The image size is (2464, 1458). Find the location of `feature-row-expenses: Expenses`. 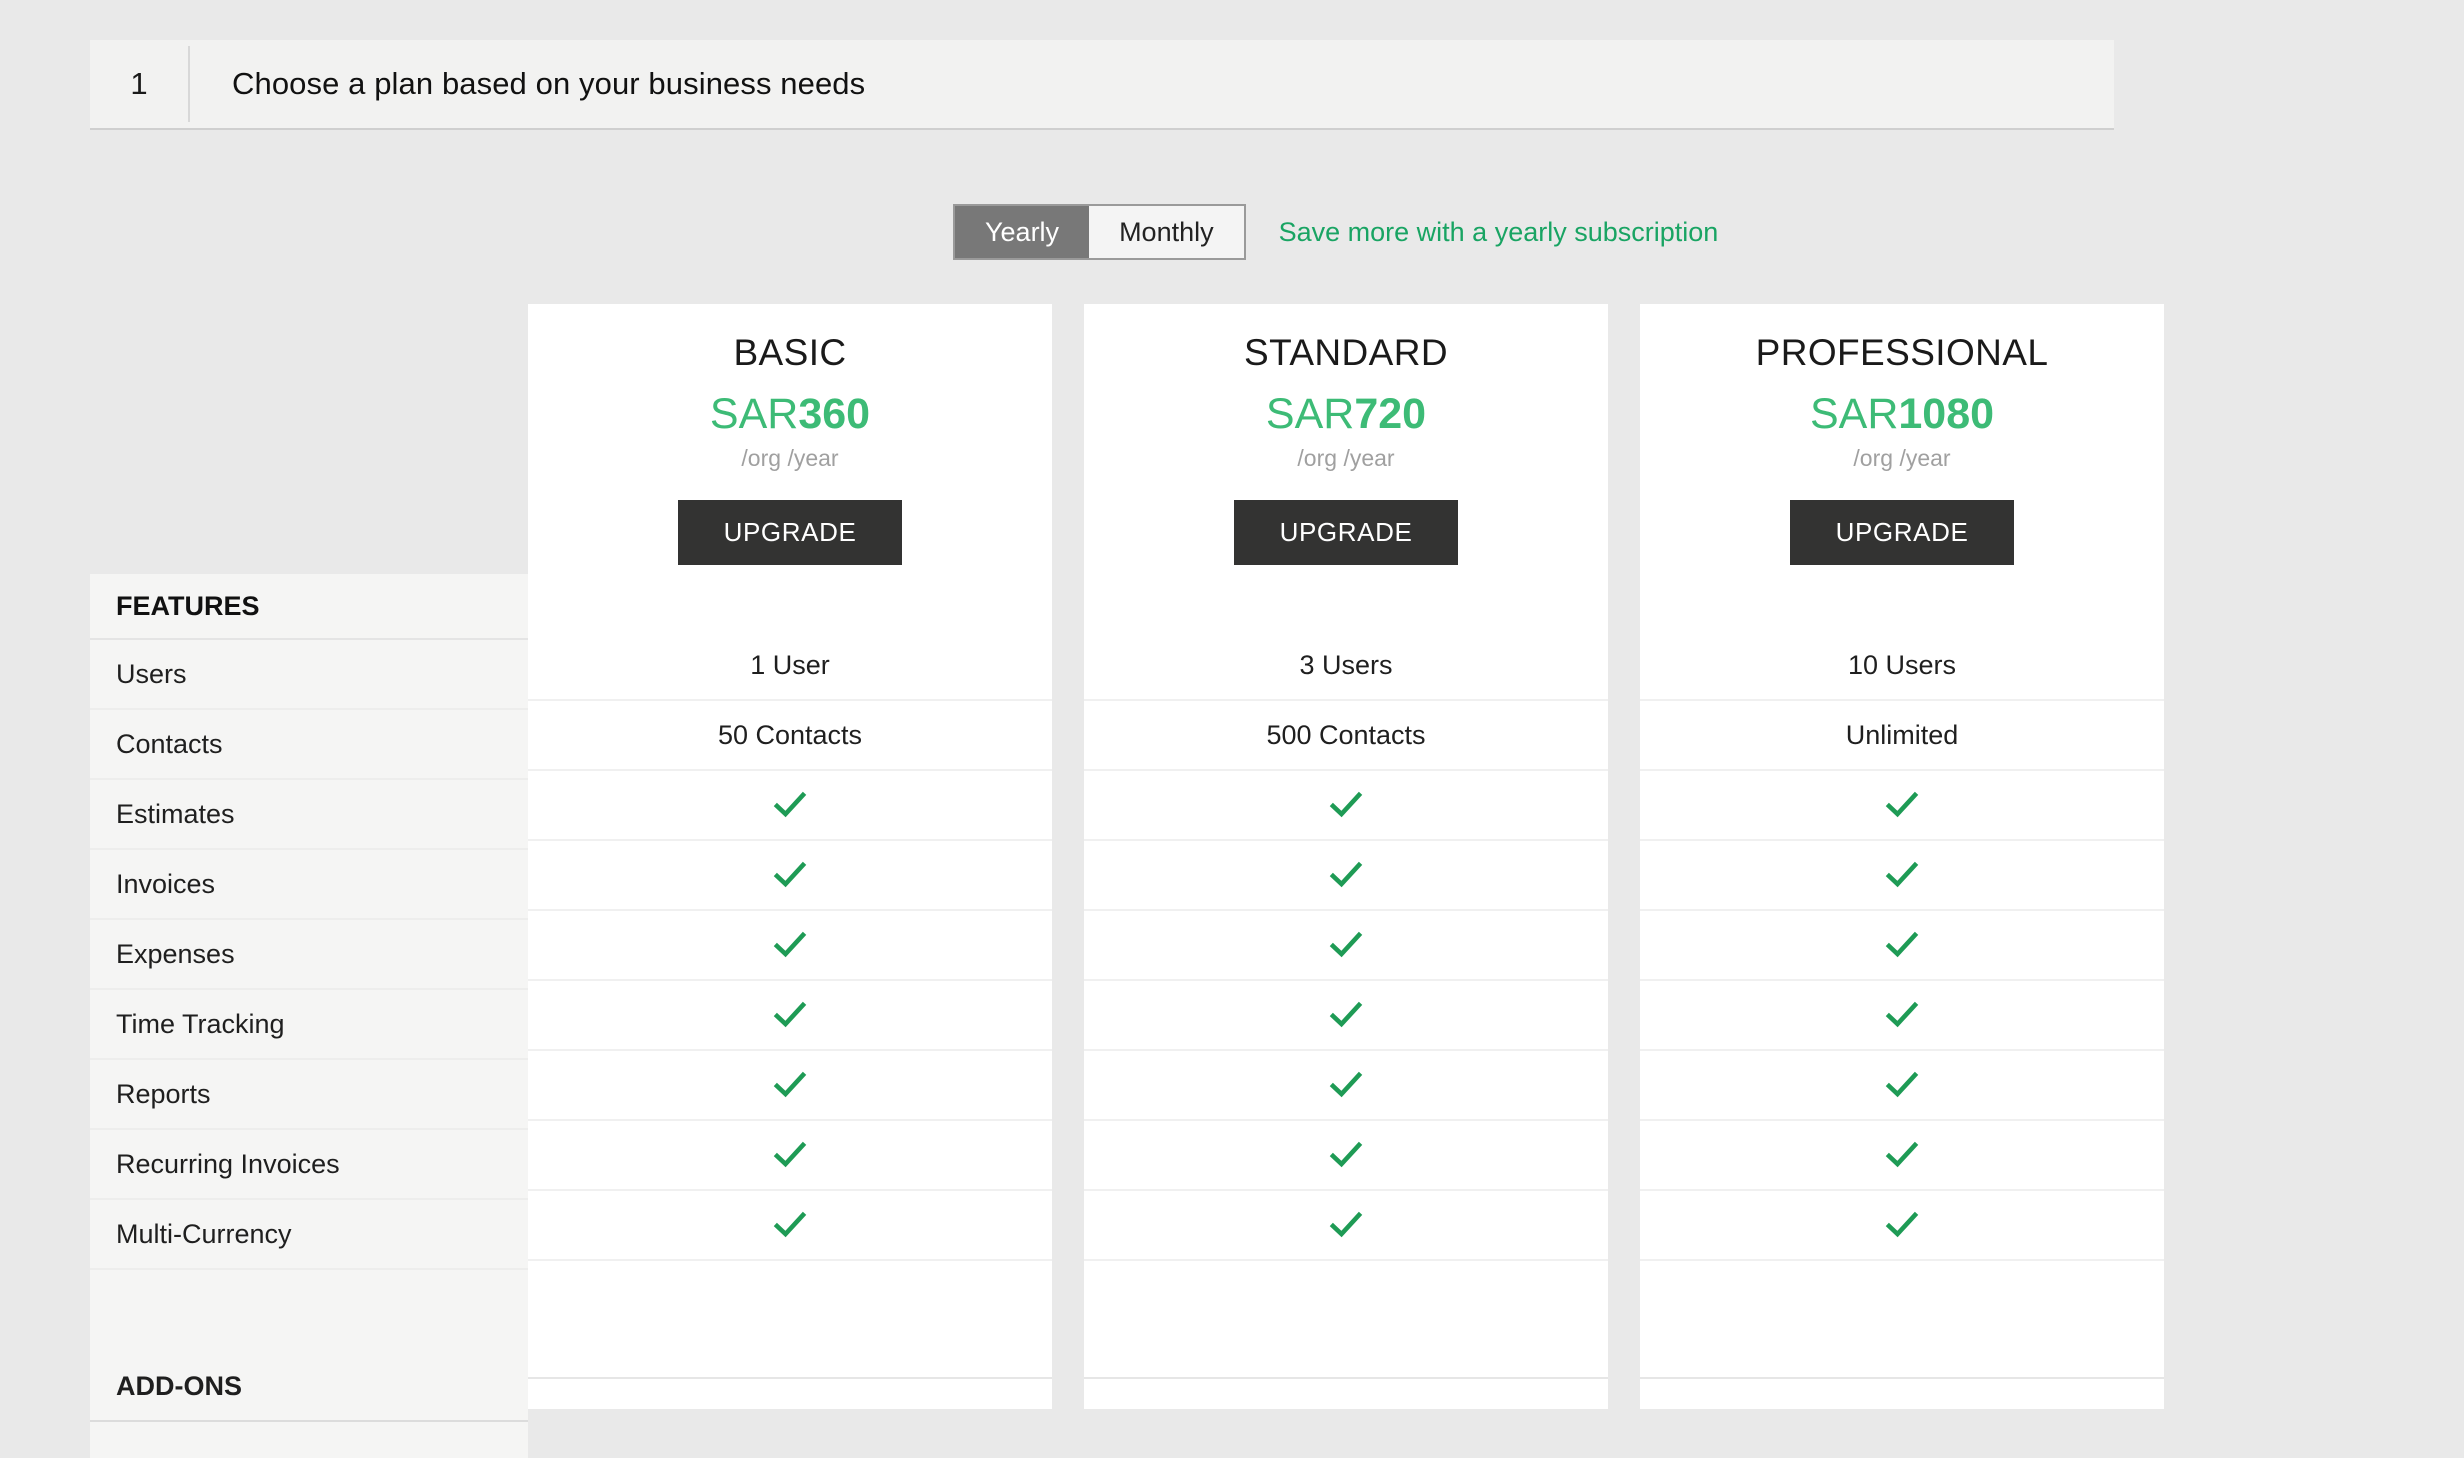

feature-row-expenses: Expenses is located at coordinates (309, 955).